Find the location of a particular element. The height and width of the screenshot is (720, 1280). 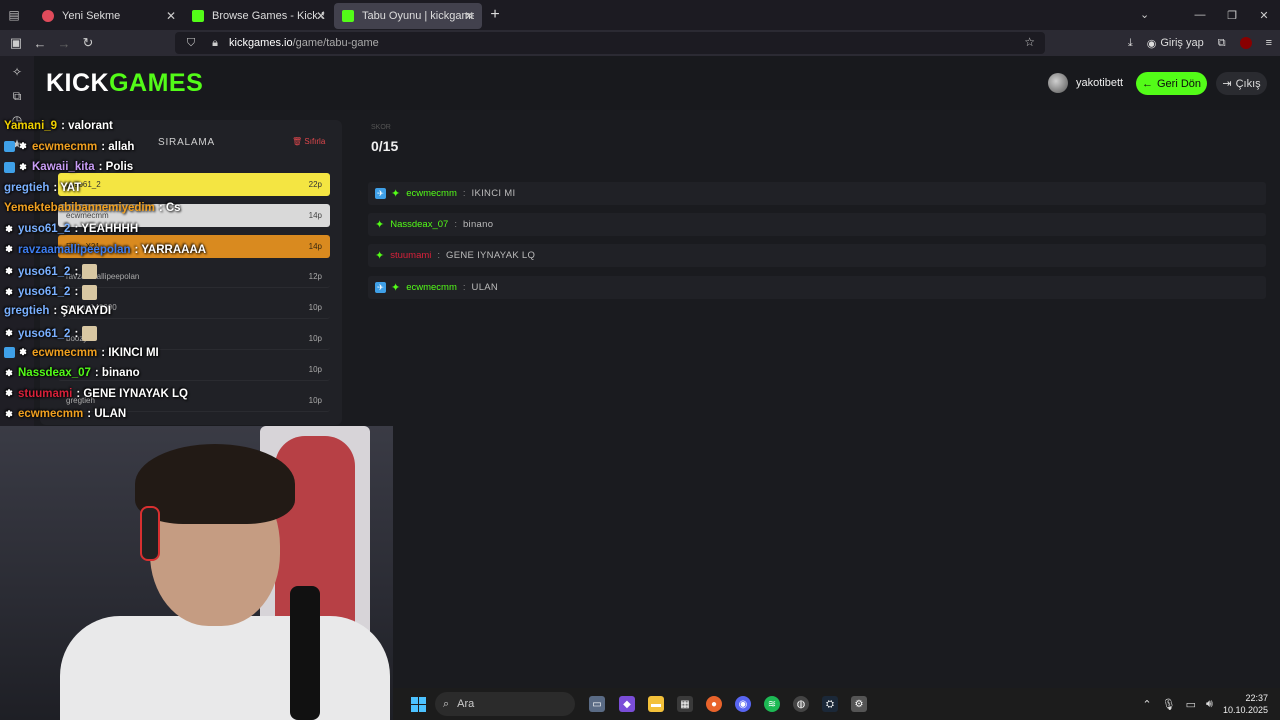

window-controls: — ❐ ✕ is located at coordinates (1232, 15).